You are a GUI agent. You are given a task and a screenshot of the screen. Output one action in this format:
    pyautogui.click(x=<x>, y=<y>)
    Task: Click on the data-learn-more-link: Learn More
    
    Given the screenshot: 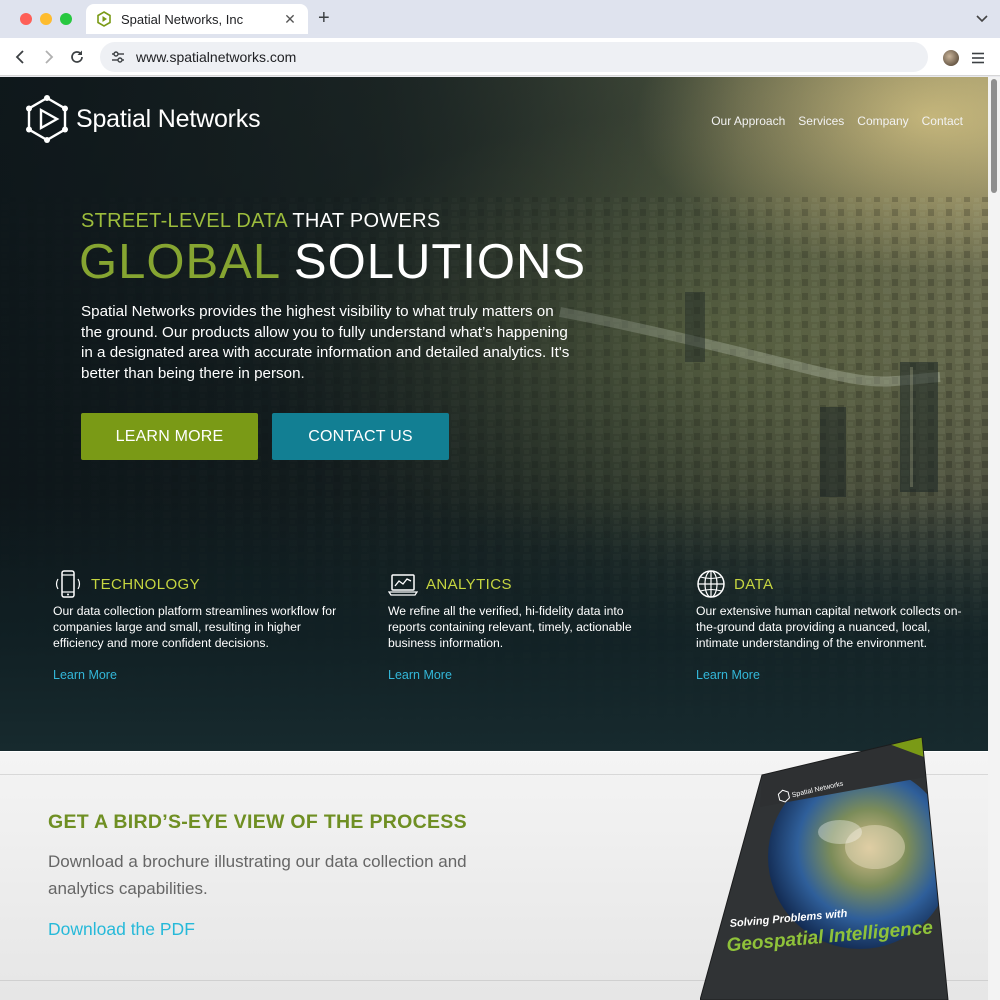 What is the action you would take?
    pyautogui.click(x=728, y=675)
    